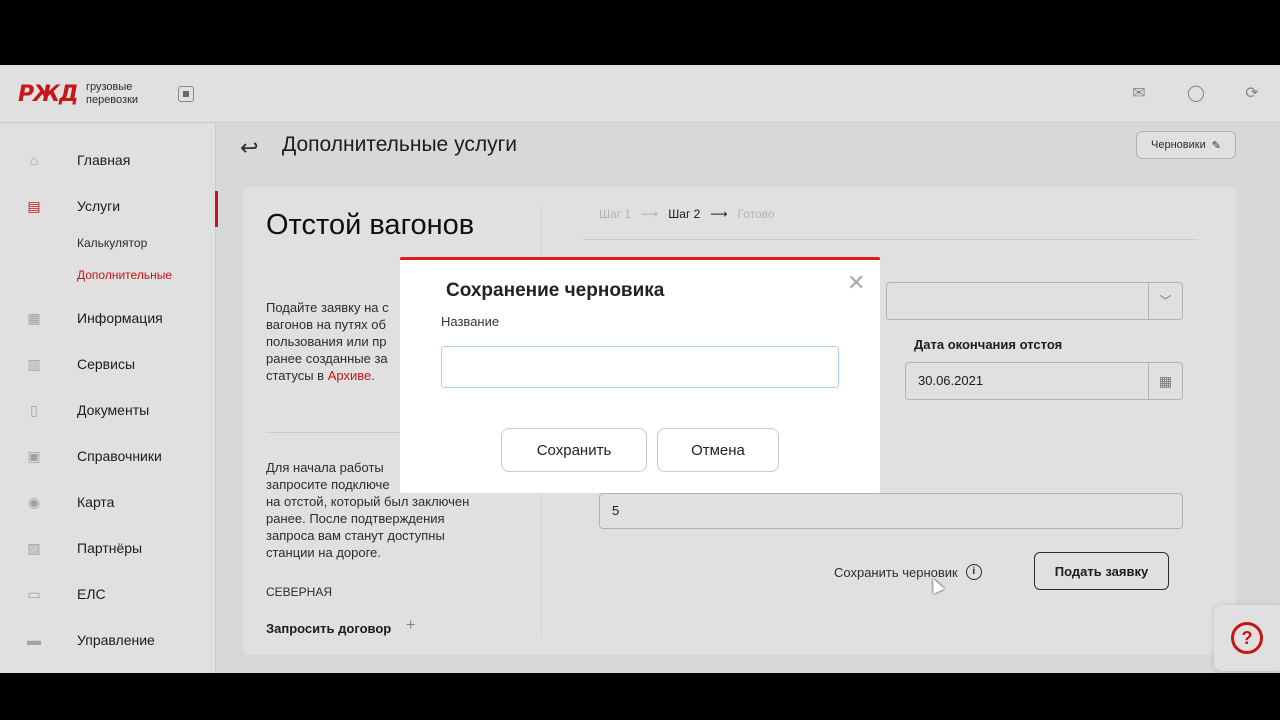  Describe the element at coordinates (574, 450) in the screenshot. I see `save-button: Сохранить` at that location.